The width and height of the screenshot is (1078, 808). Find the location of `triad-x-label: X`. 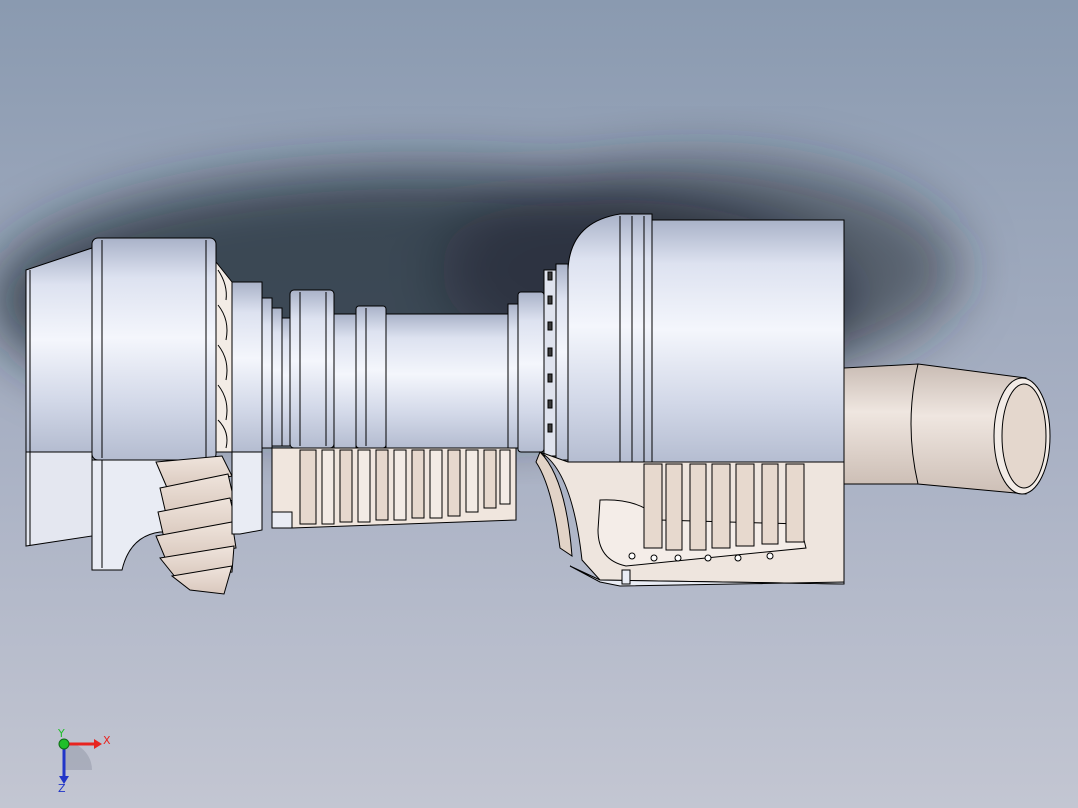

triad-x-label: X is located at coordinates (107, 740).